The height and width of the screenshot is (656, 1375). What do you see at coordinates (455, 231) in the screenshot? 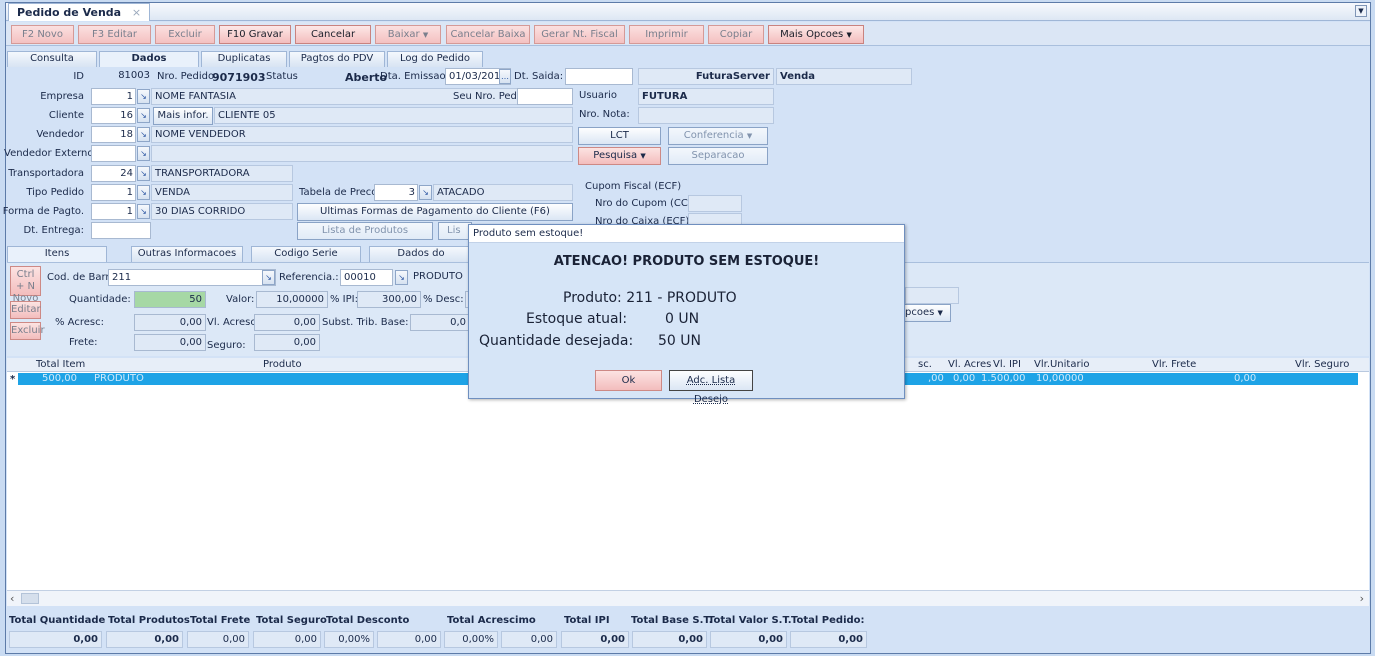
I see `lista-button: Lis` at bounding box center [455, 231].